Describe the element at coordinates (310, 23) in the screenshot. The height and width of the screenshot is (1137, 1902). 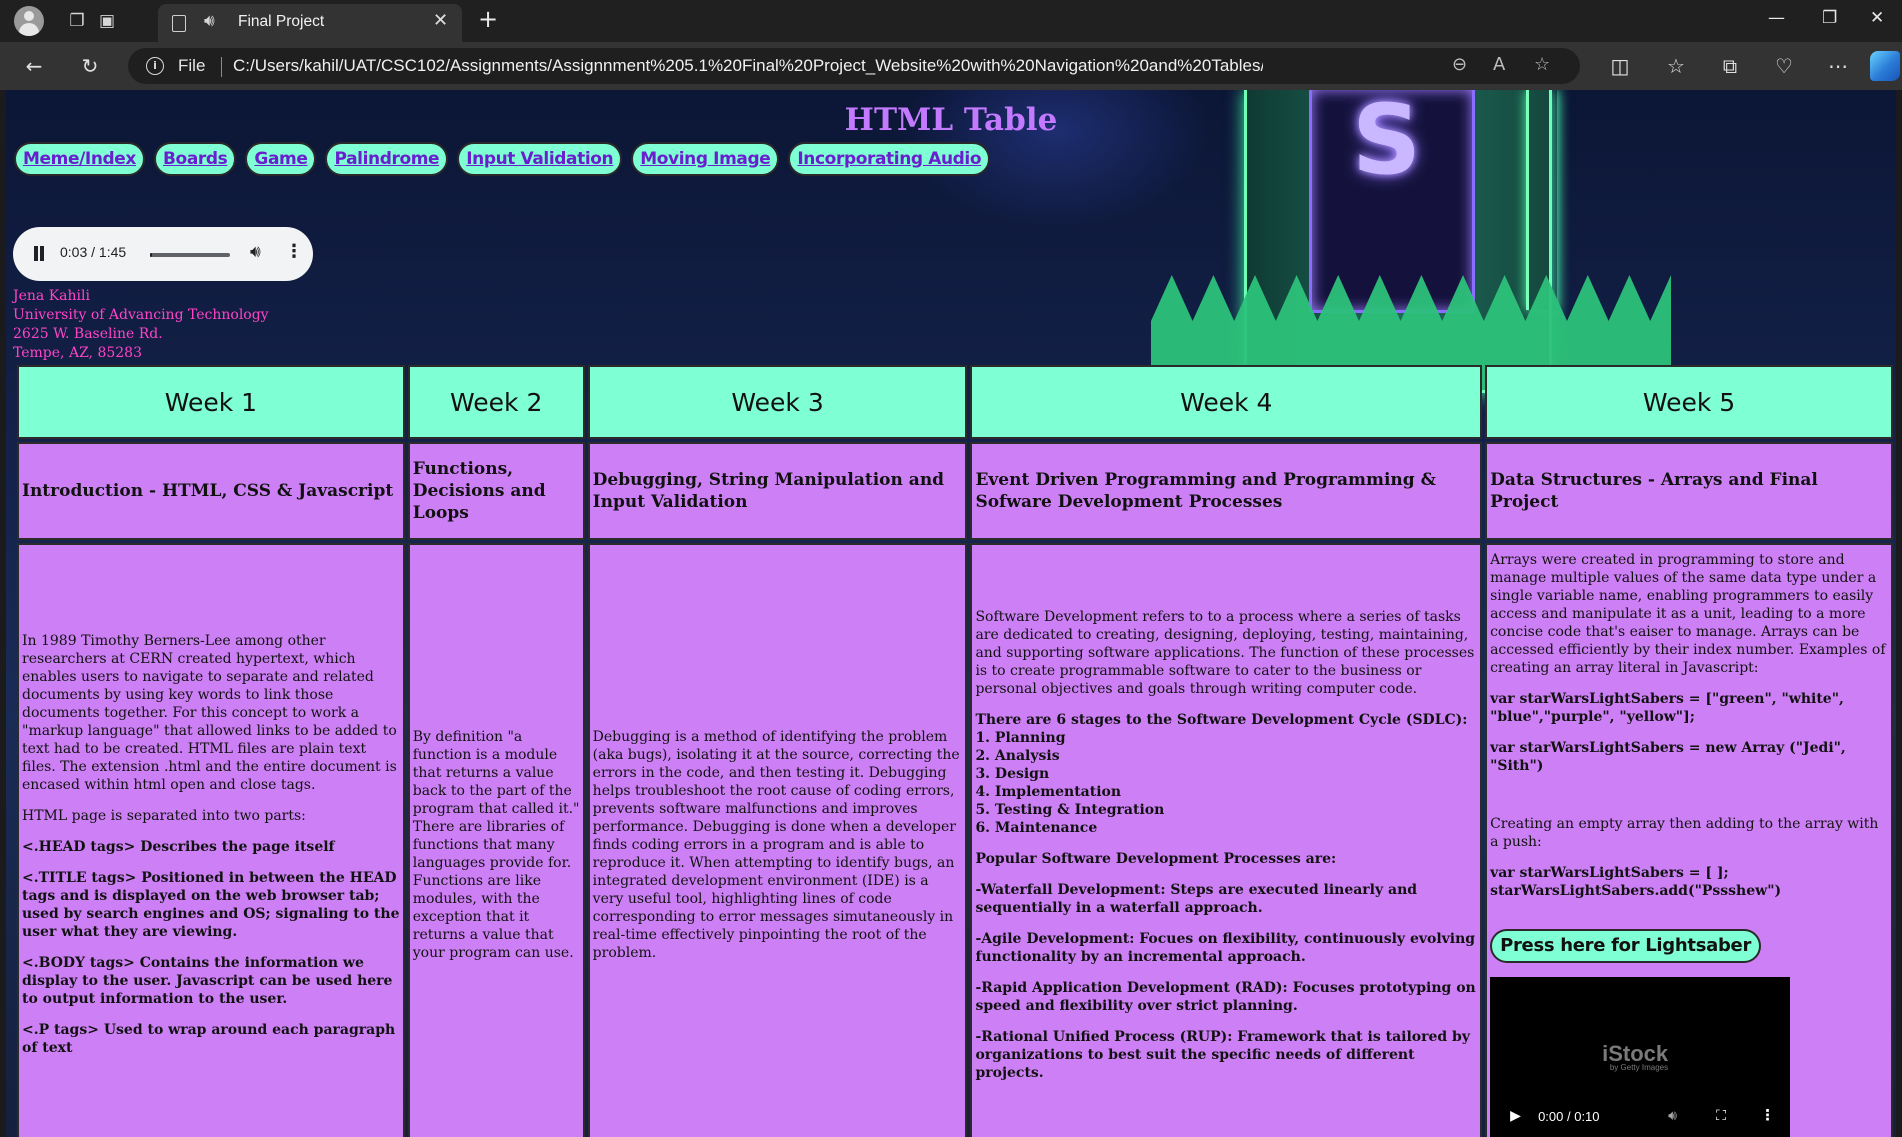
I see `tab-final-project: 🔊︎ Final Project ✕` at that location.